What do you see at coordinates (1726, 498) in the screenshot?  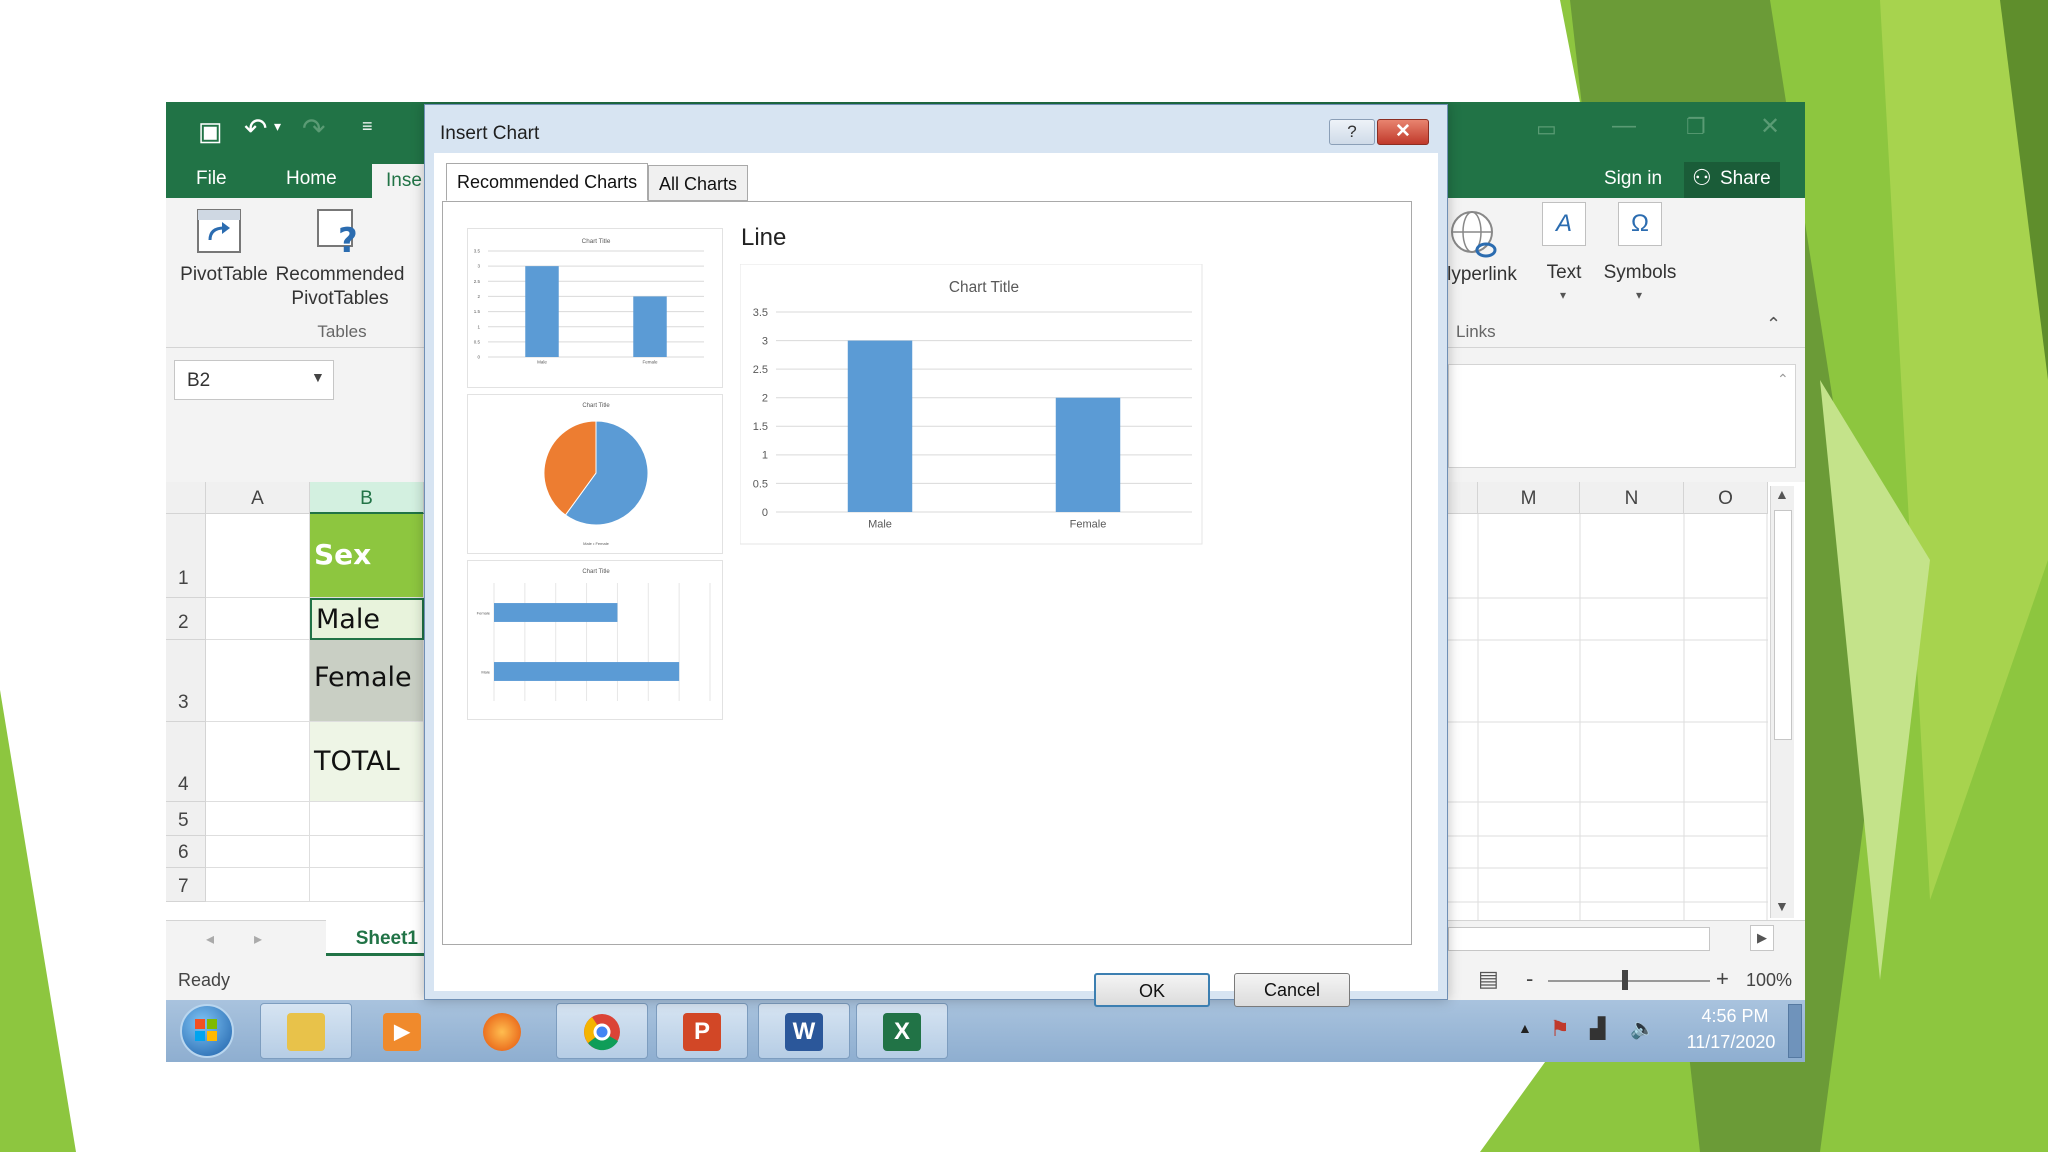 I see `column-header-o: O` at bounding box center [1726, 498].